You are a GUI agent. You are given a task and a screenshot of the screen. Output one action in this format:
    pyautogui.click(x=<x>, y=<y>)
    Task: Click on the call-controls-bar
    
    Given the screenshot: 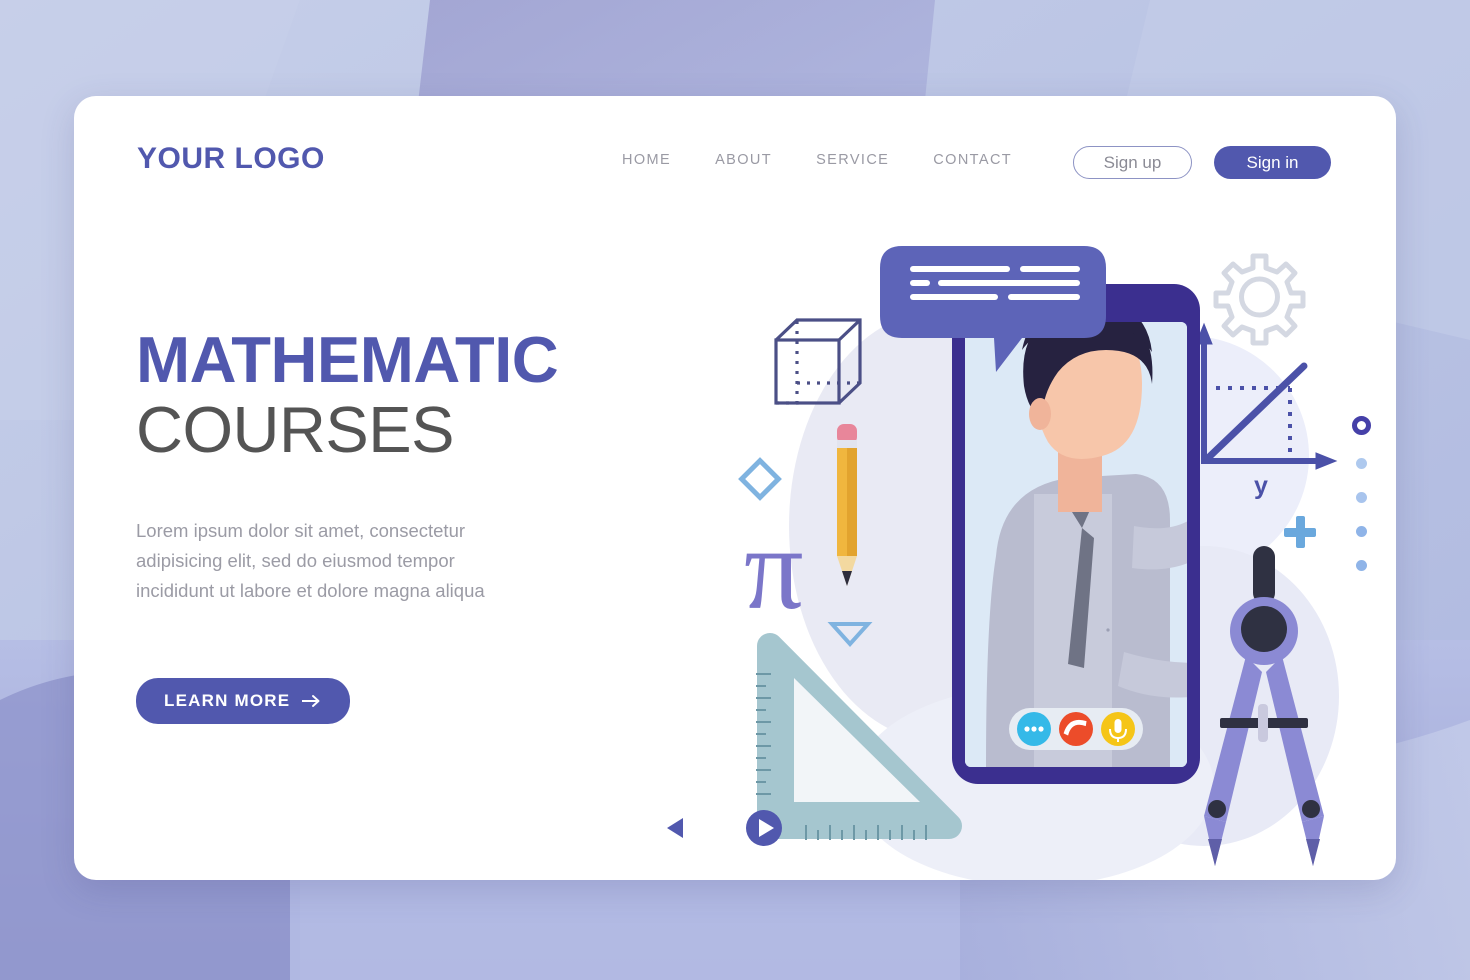 What is the action you would take?
    pyautogui.click(x=1076, y=729)
    